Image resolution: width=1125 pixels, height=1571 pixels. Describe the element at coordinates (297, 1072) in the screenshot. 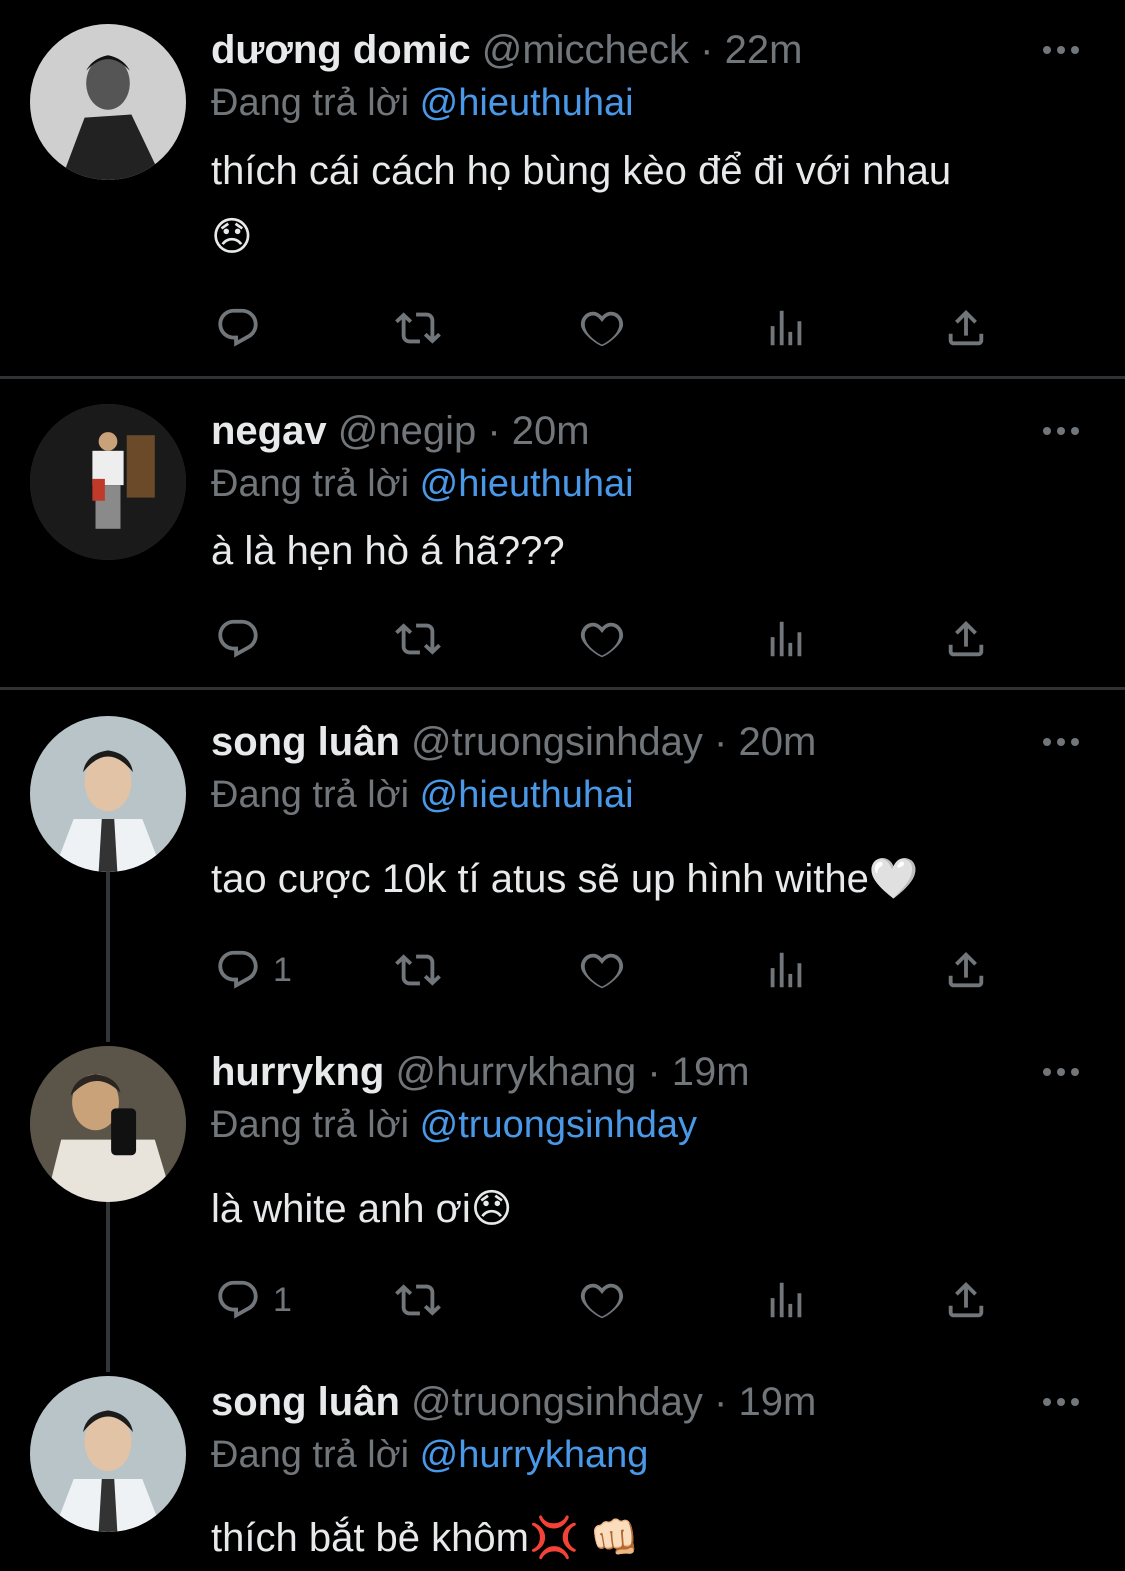

I see `display-name: hurrykng` at that location.